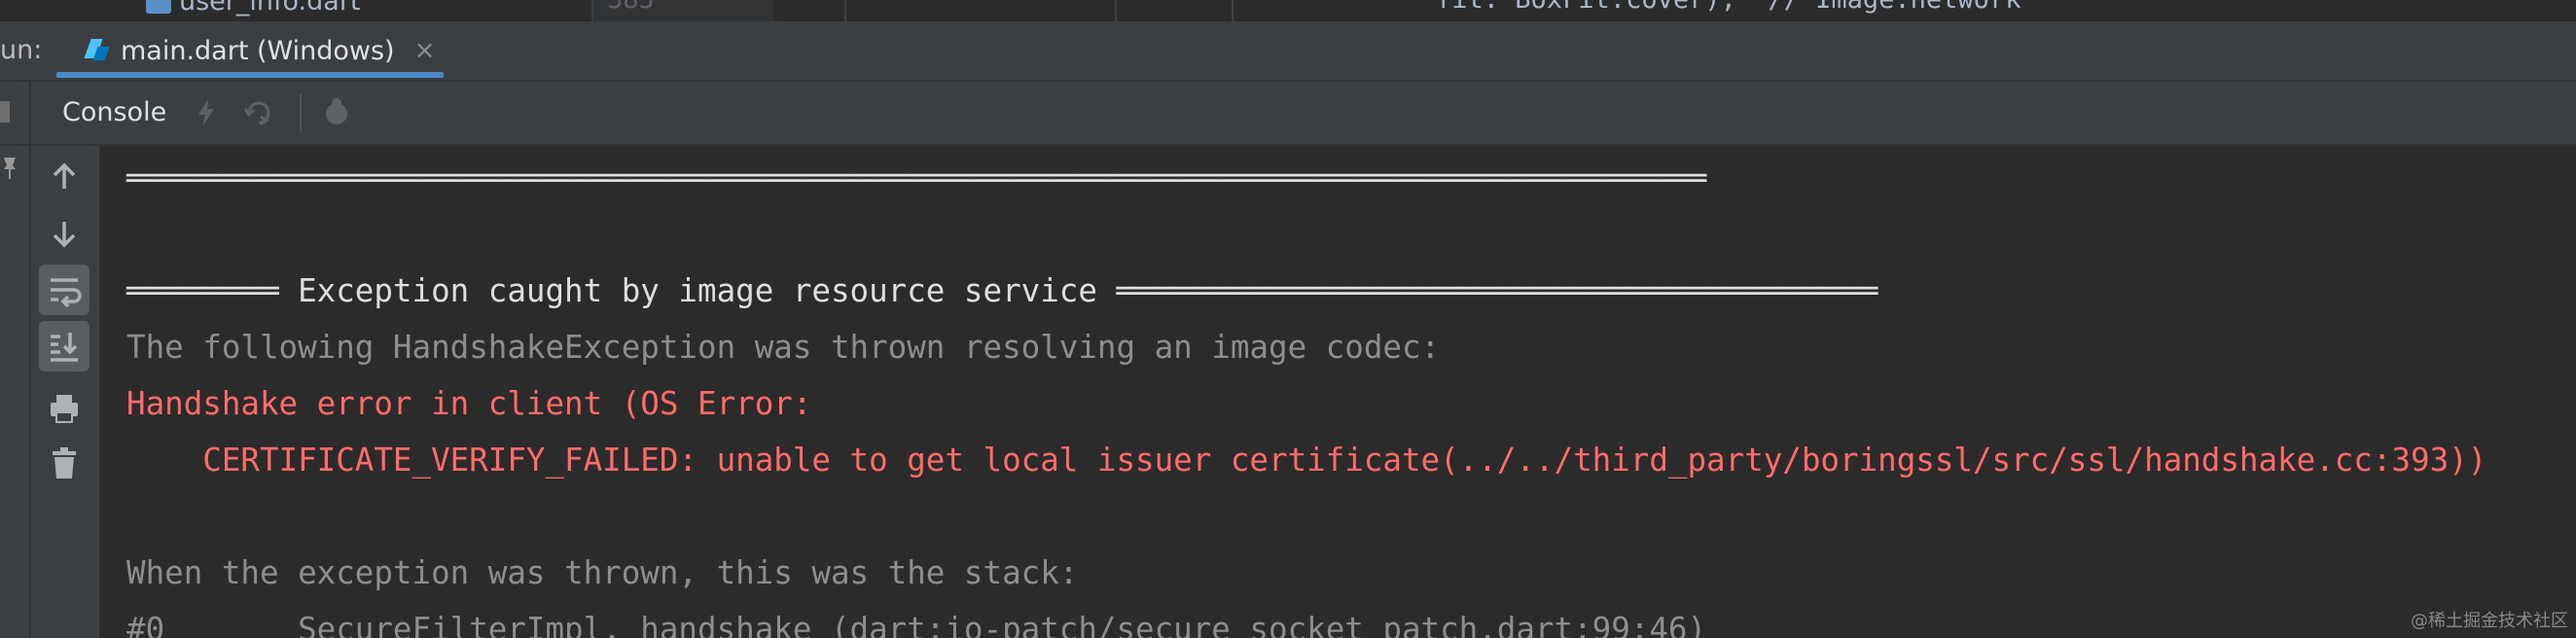 This screenshot has height=638, width=2576. I want to click on editor-code-area: fit: BoxFit.cover), // Image.network, so click(1562, 10).